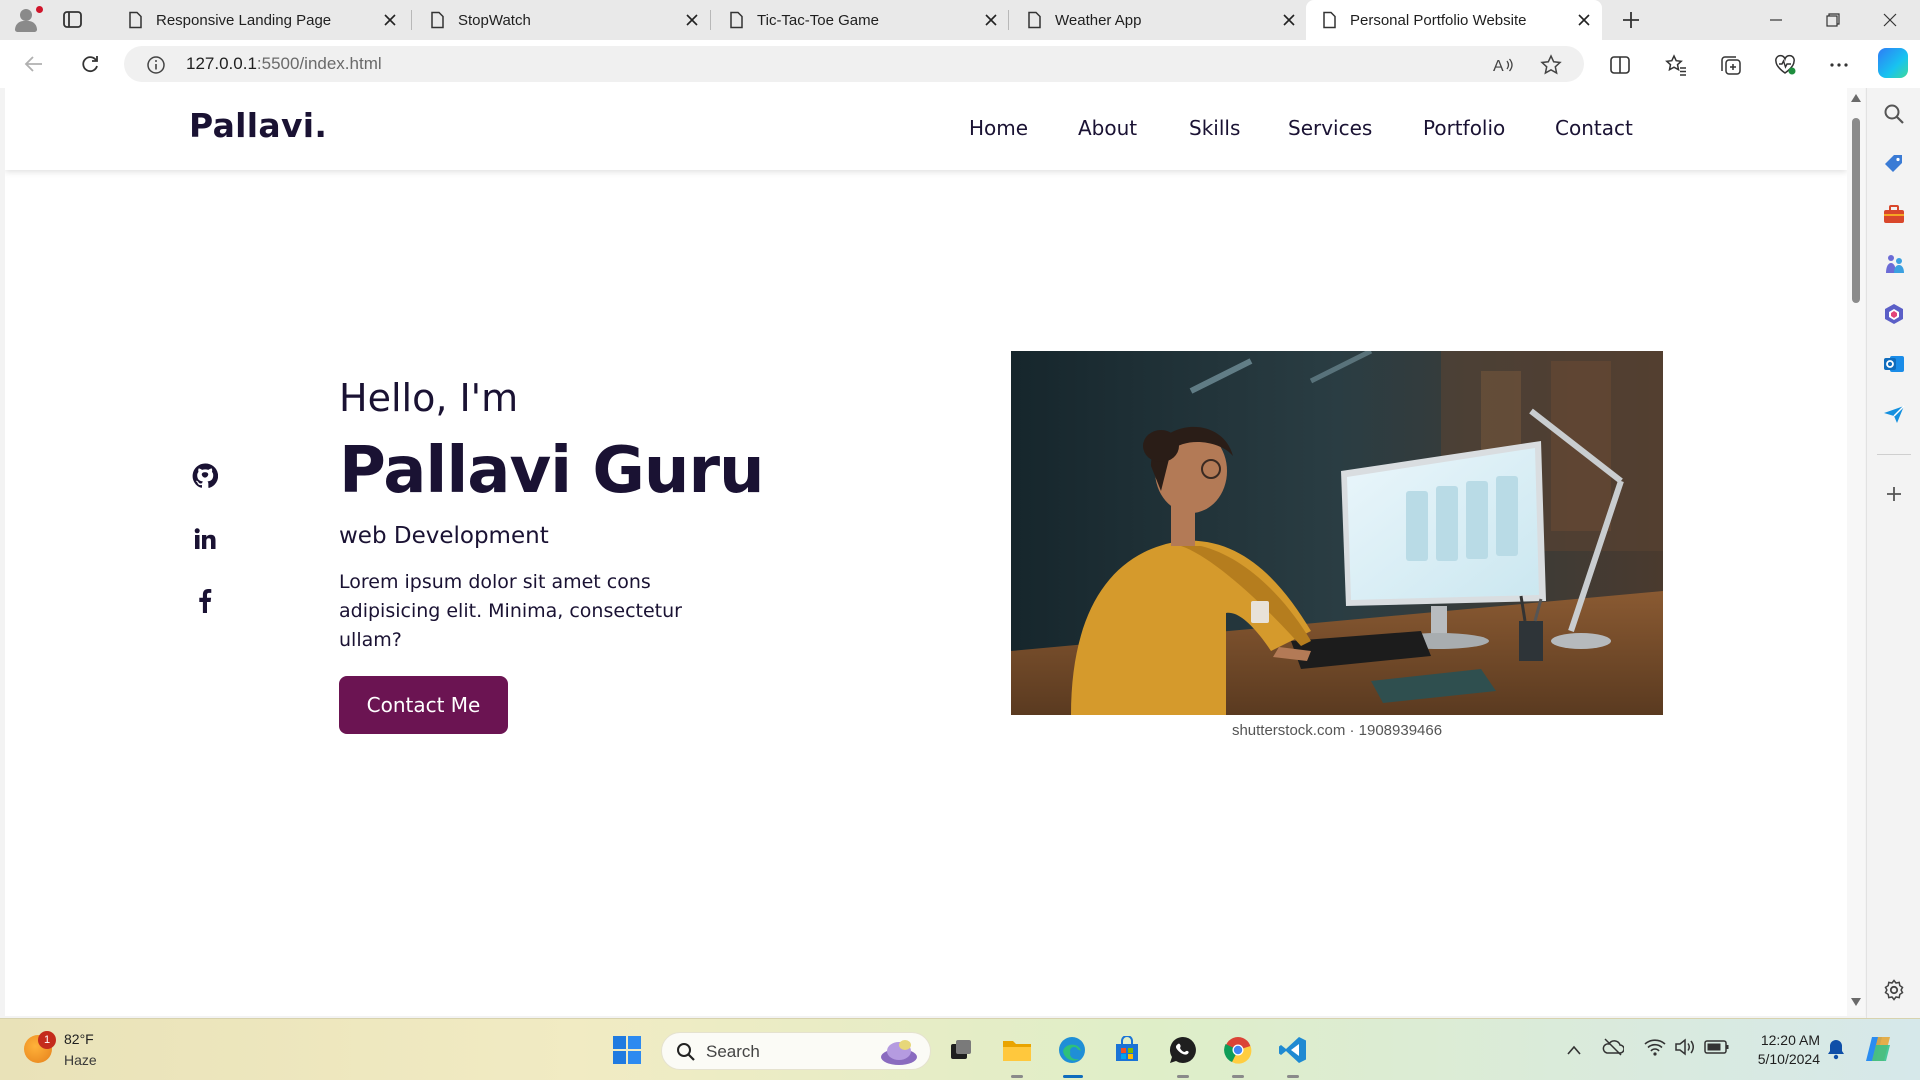 The height and width of the screenshot is (1080, 1920). Describe the element at coordinates (1890, 20) in the screenshot. I see `close-window-icon` at that location.